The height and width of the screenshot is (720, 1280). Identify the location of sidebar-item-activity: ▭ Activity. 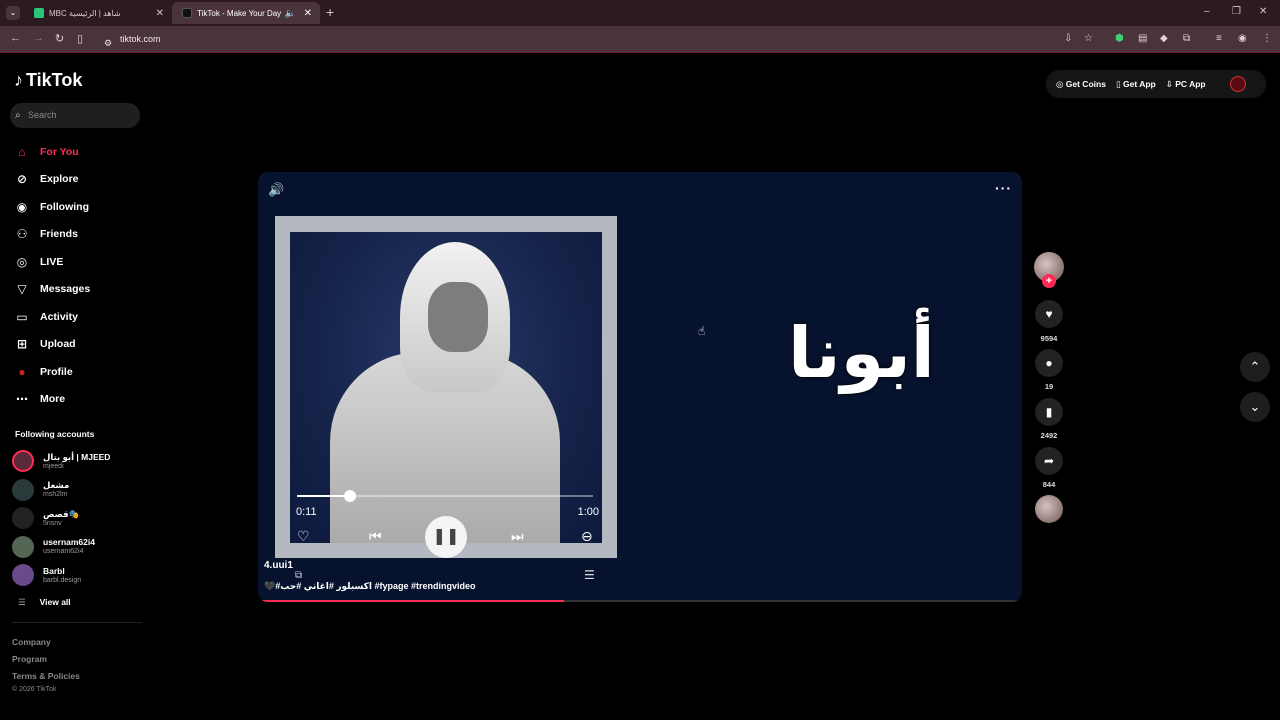
(79, 317).